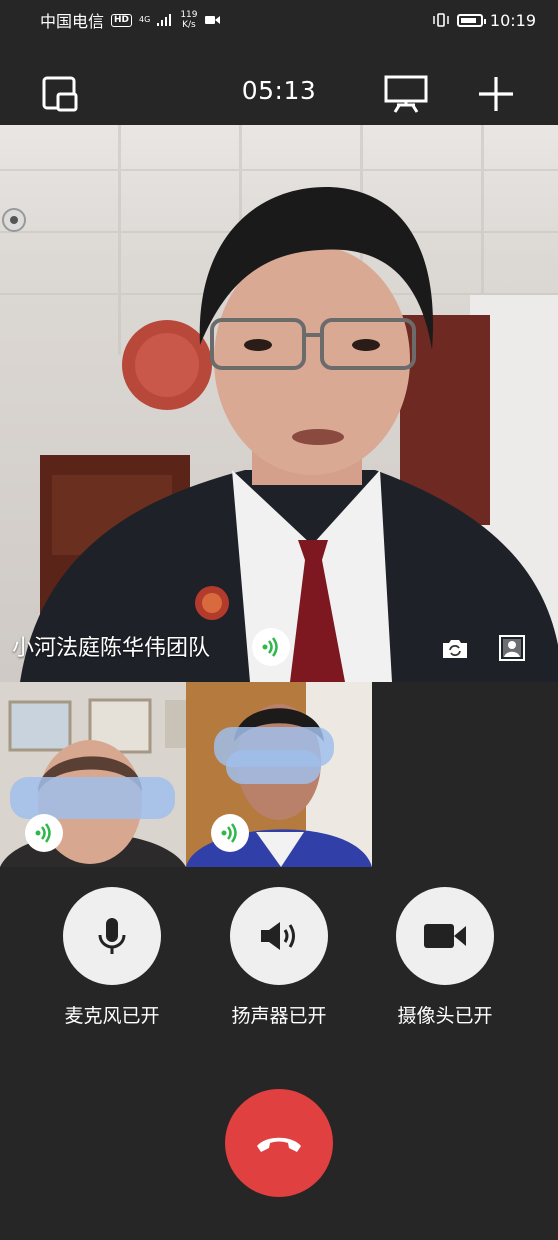  I want to click on camera-label: 摄像头已开, so click(445, 1016).